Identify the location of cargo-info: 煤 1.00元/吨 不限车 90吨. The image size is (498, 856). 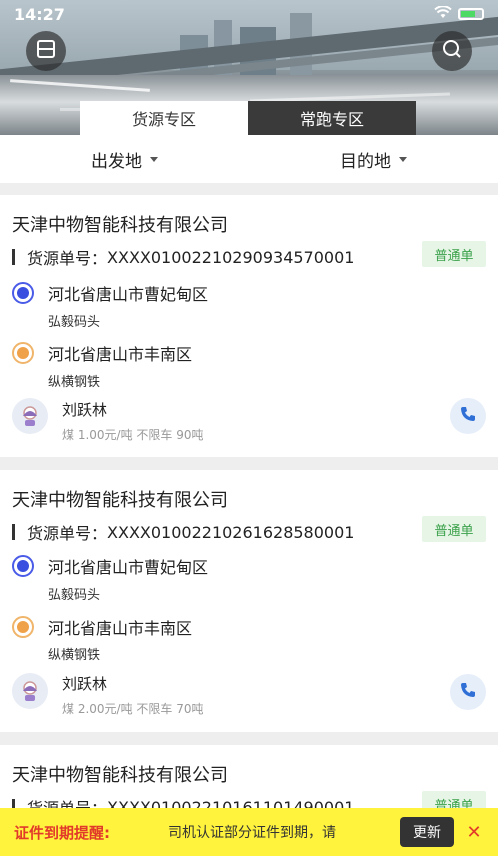
(133, 435).